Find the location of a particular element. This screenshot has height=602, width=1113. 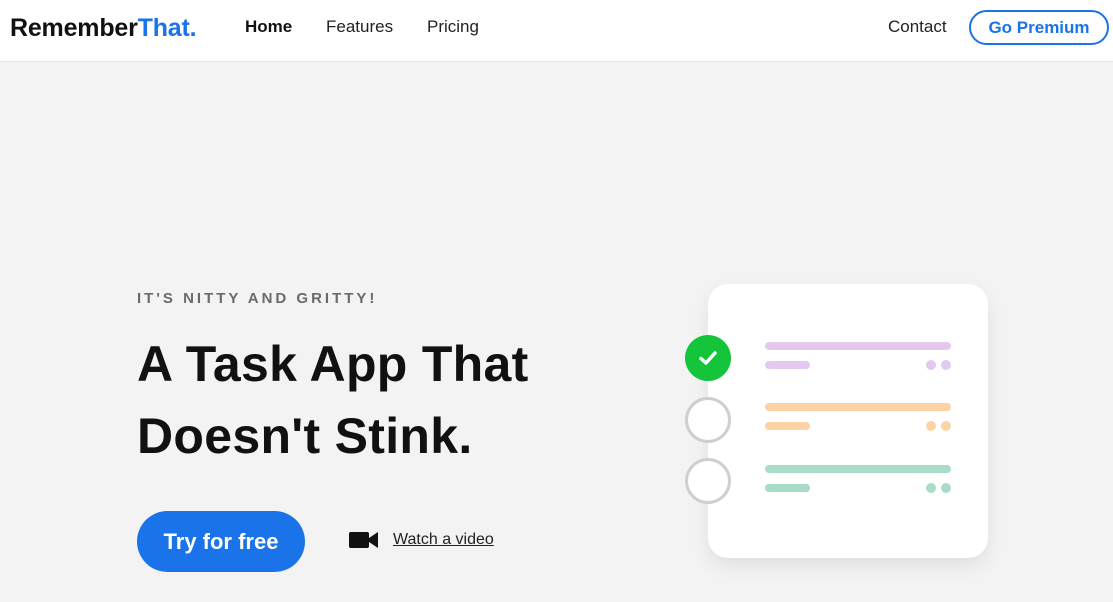

task-checked-circle is located at coordinates (708, 358).